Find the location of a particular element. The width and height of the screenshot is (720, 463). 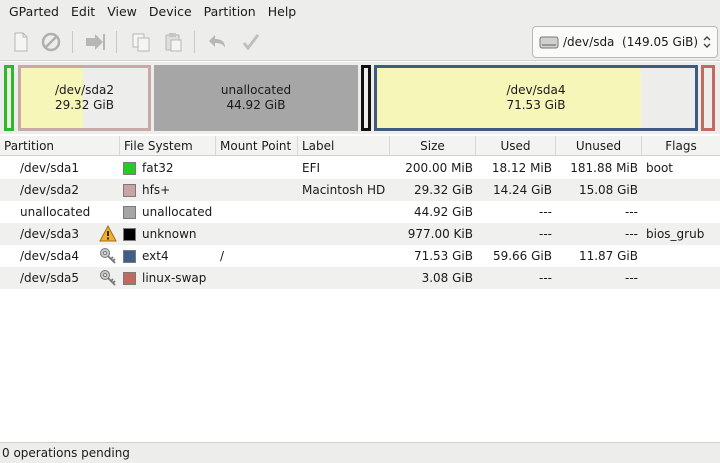

harddisk-icon is located at coordinates (549, 42).